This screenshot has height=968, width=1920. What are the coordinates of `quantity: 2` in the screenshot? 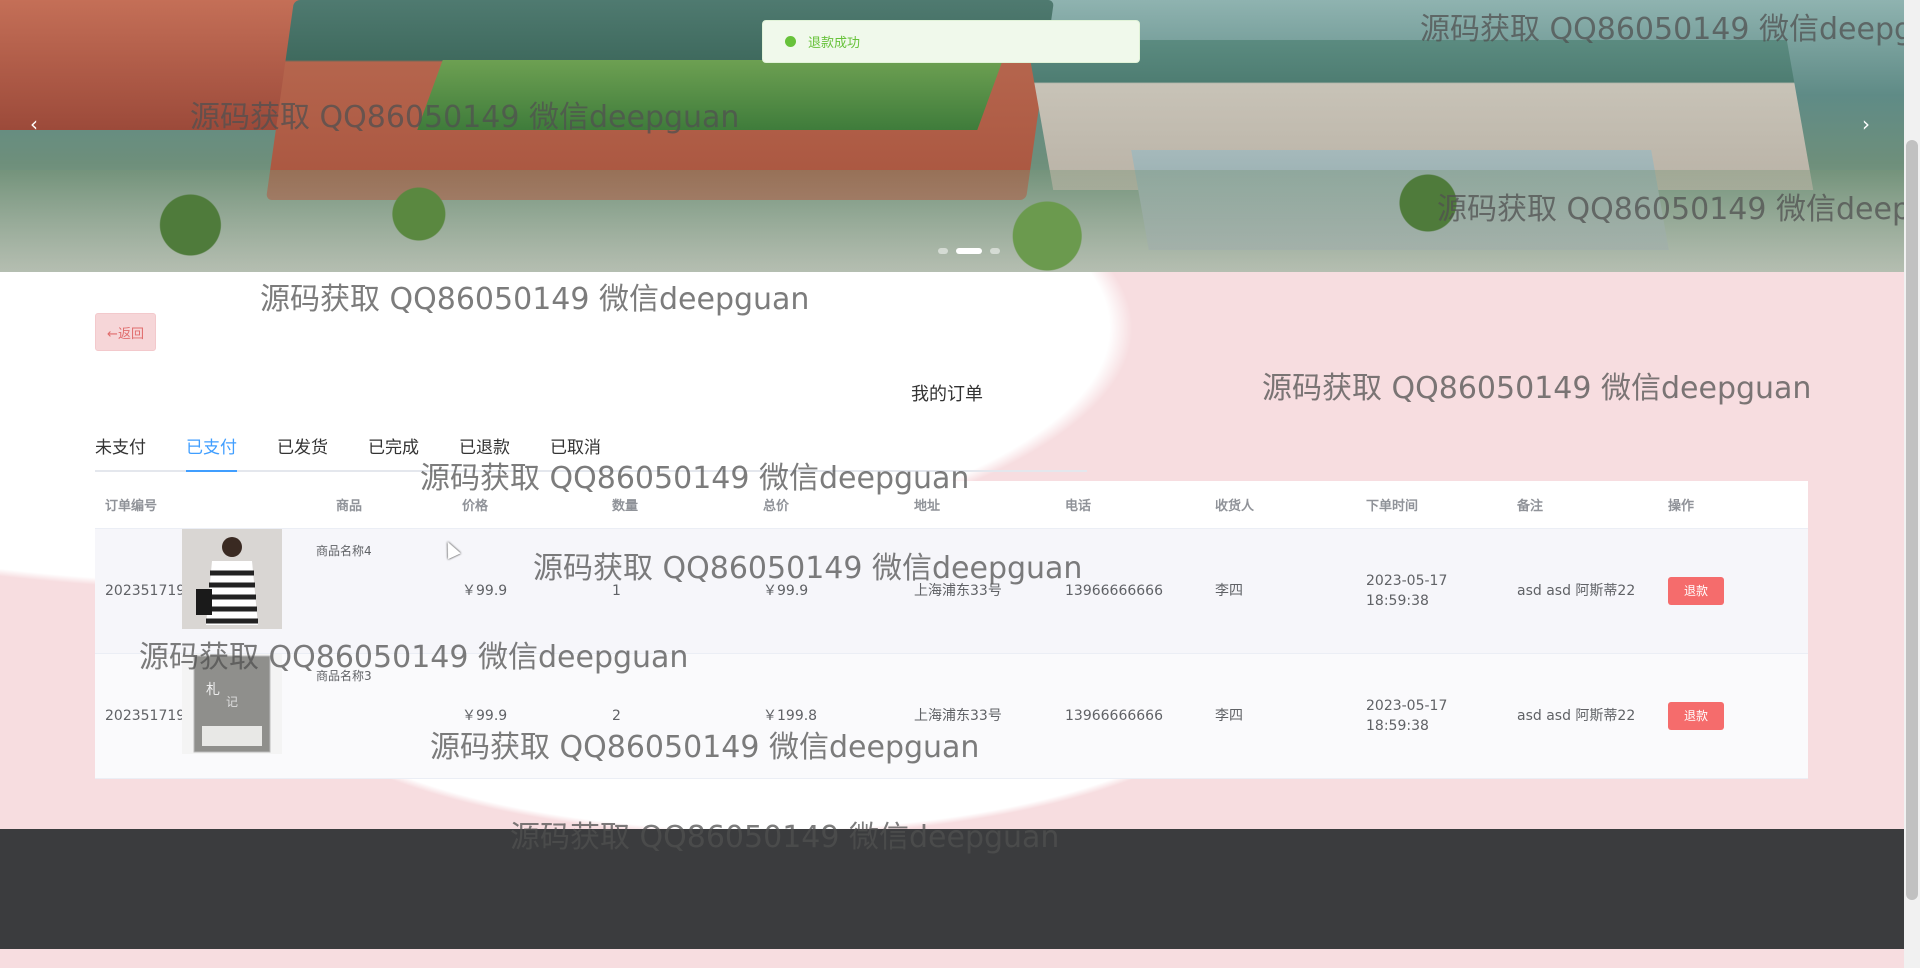 It's located at (616, 716).